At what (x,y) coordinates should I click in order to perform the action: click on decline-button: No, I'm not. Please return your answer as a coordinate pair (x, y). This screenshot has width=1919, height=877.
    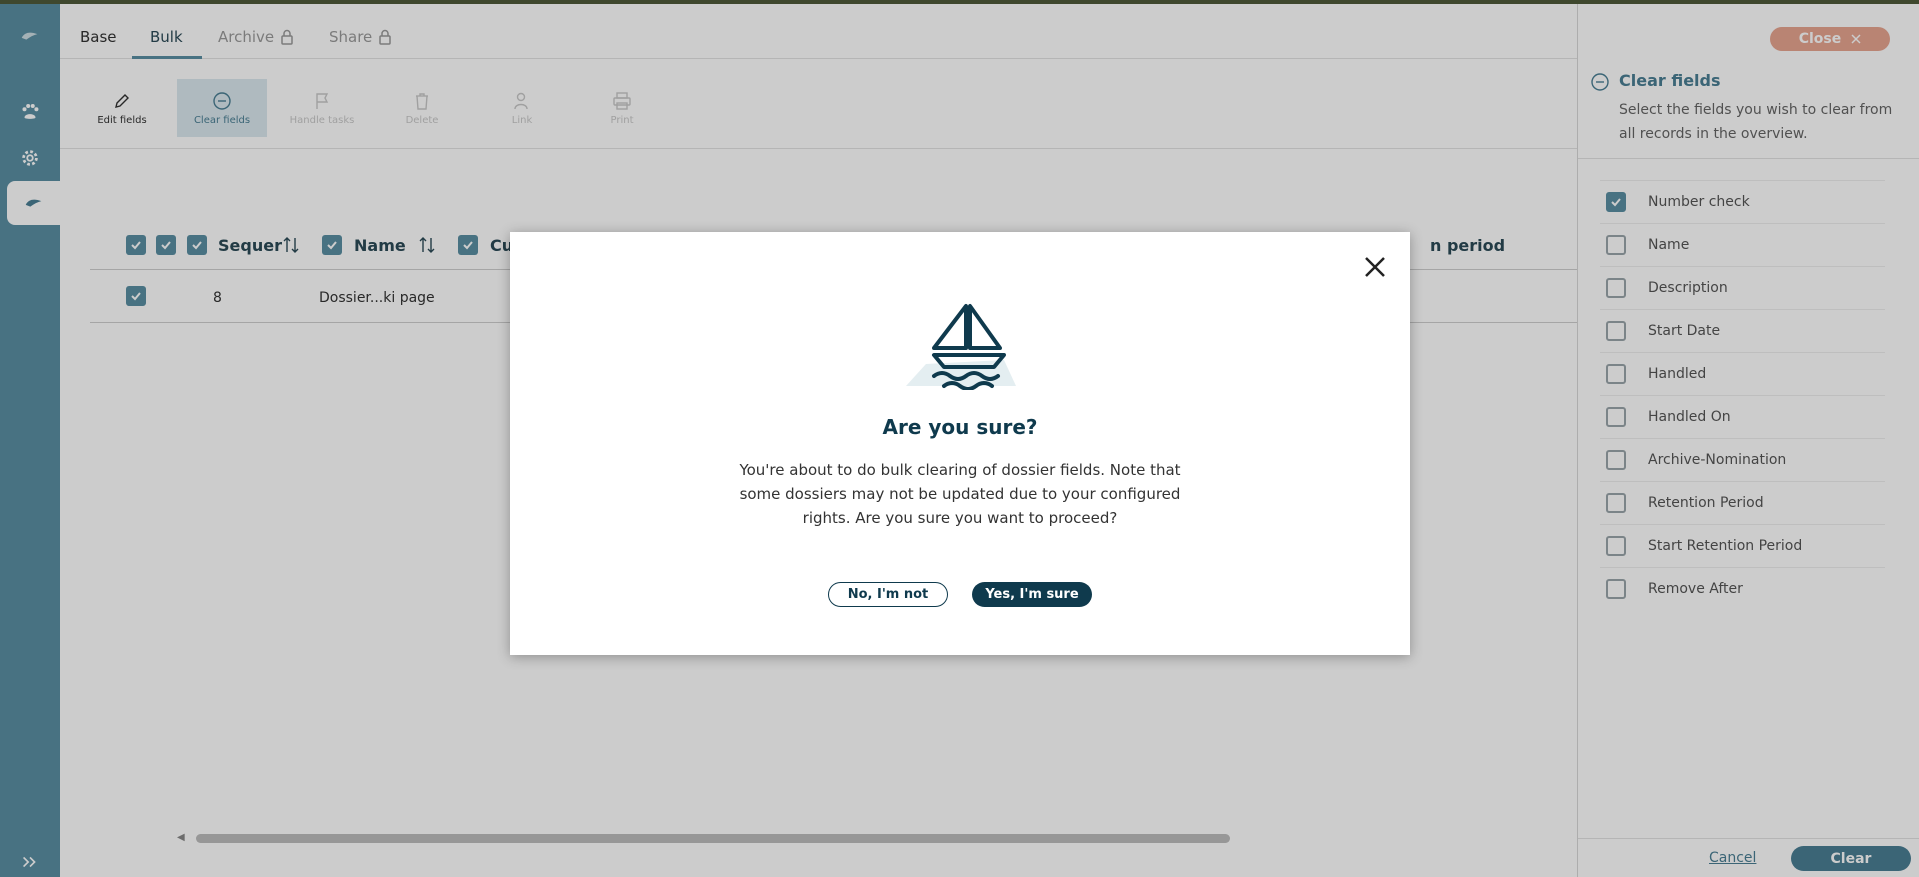
    Looking at the image, I should click on (888, 594).